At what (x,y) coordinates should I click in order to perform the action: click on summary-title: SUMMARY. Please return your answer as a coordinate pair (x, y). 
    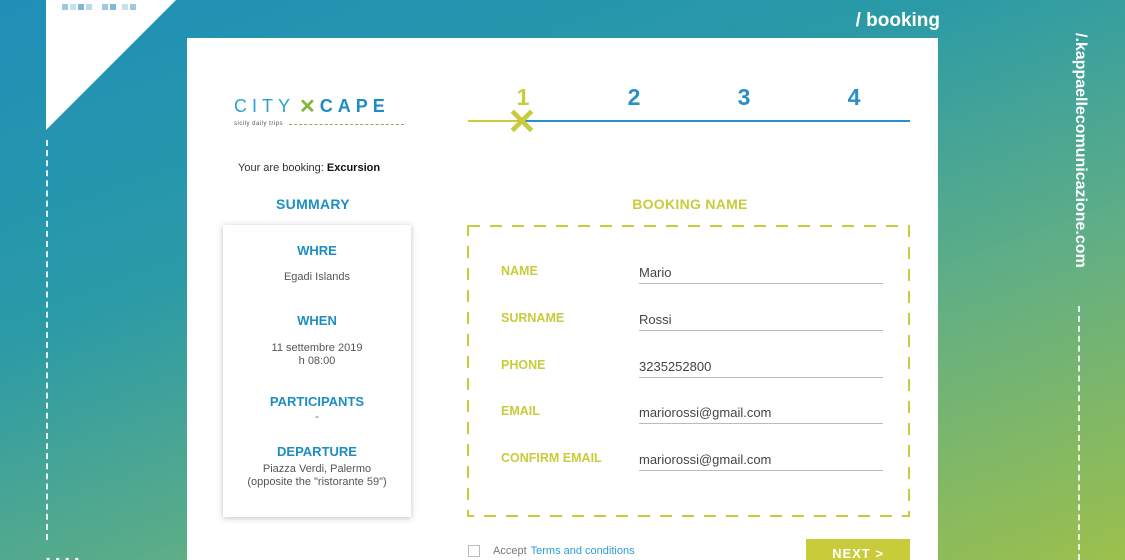
    Looking at the image, I should click on (313, 204).